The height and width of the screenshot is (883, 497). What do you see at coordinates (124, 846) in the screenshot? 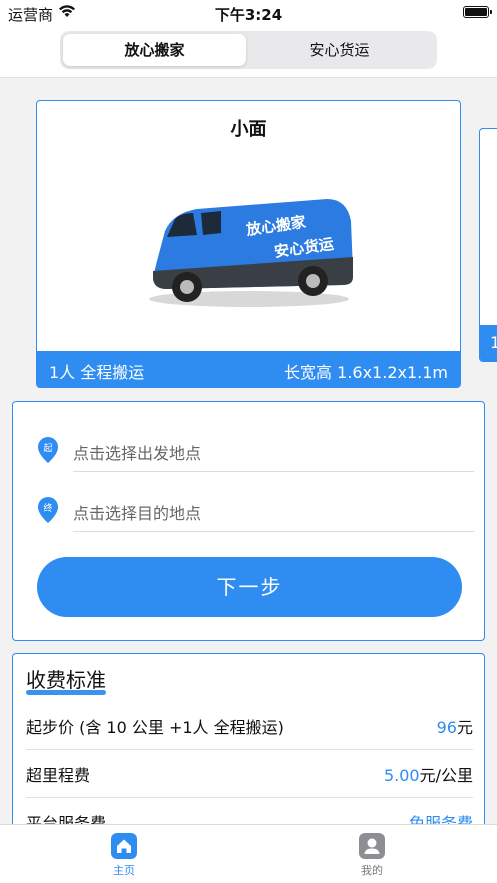
I see `home-icon` at bounding box center [124, 846].